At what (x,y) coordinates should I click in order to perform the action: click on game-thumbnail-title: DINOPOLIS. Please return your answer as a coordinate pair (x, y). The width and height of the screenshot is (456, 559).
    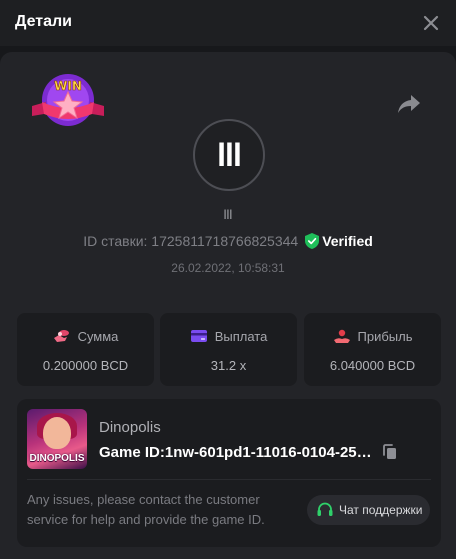
    Looking at the image, I should click on (57, 458).